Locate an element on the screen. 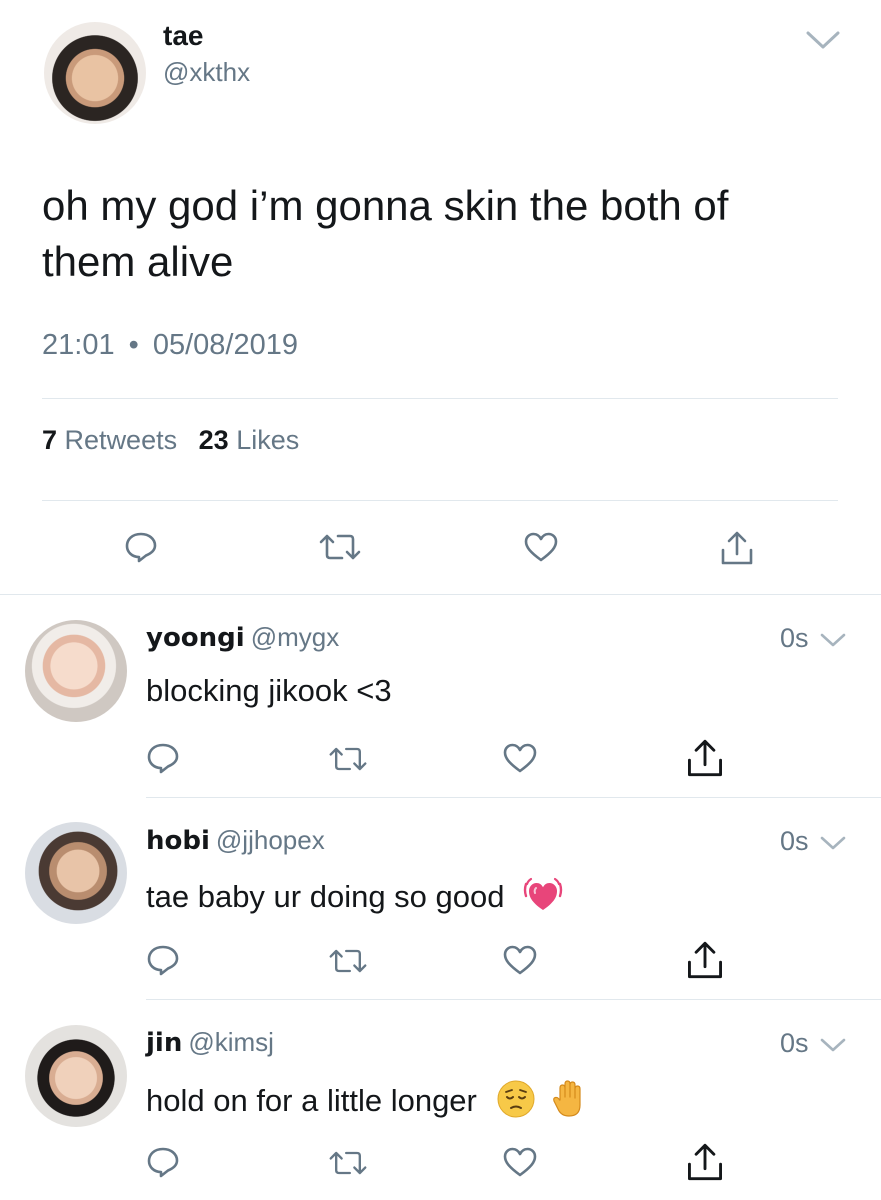 The width and height of the screenshot is (881, 1200). vibrating-heart-icon is located at coordinates (543, 899).